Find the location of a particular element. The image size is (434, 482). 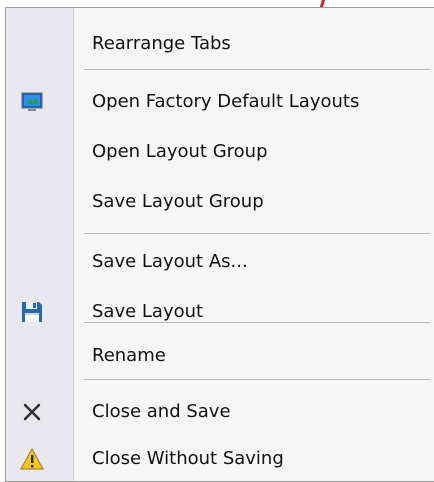

menu-item-label: Close and Save is located at coordinates (161, 411).